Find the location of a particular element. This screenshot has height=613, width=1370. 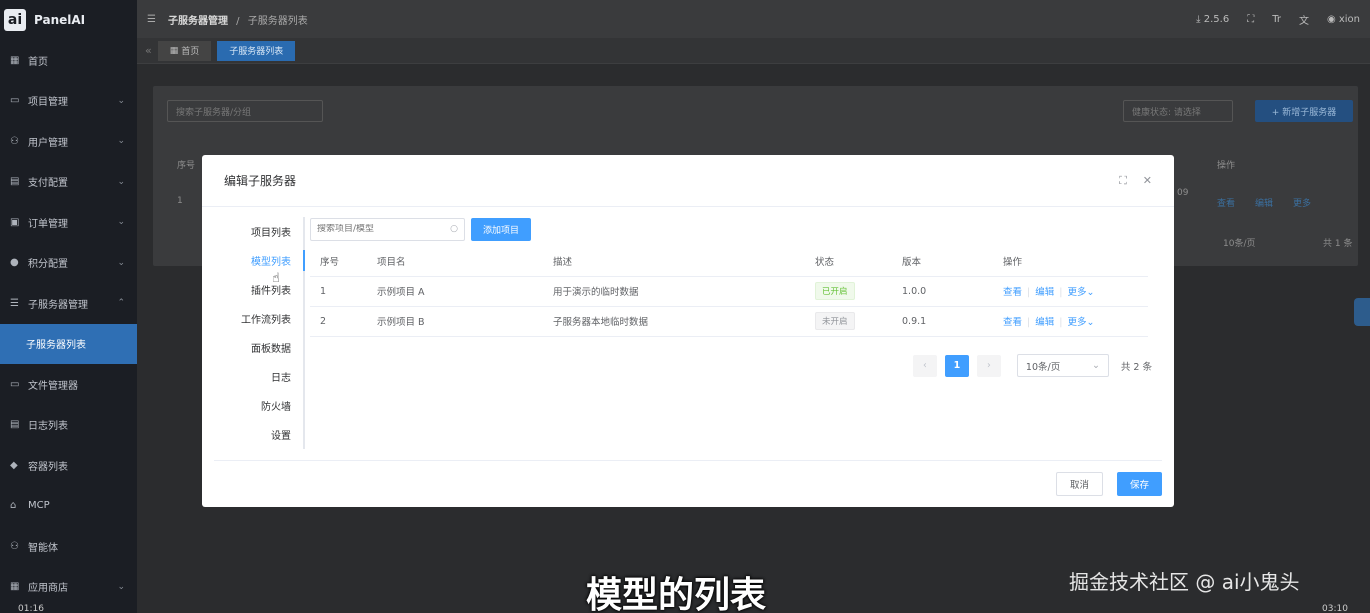

cell-name: 示例项目 B is located at coordinates (455, 321).